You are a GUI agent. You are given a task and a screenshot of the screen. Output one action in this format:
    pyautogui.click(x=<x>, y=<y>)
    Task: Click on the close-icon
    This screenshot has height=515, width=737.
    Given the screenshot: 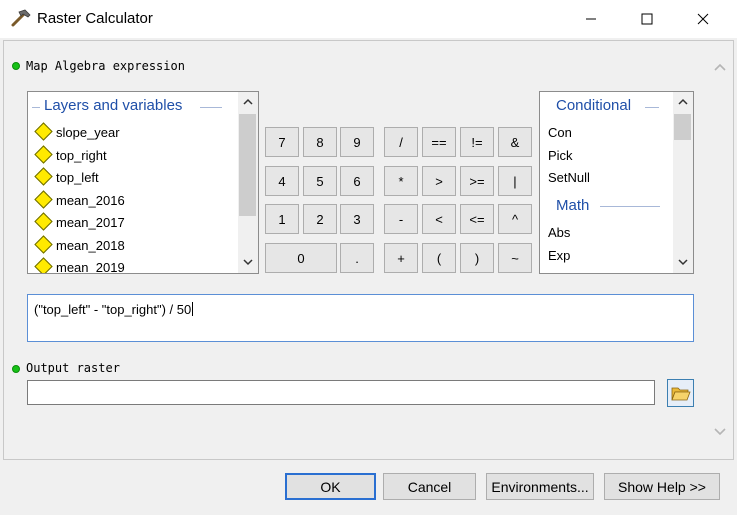 What is the action you would take?
    pyautogui.click(x=703, y=19)
    